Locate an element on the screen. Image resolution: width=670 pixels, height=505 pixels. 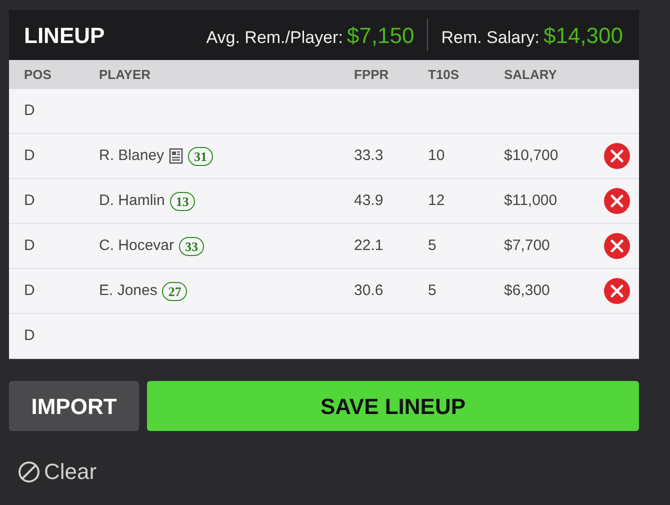
car-number-badge: 27 is located at coordinates (175, 291).